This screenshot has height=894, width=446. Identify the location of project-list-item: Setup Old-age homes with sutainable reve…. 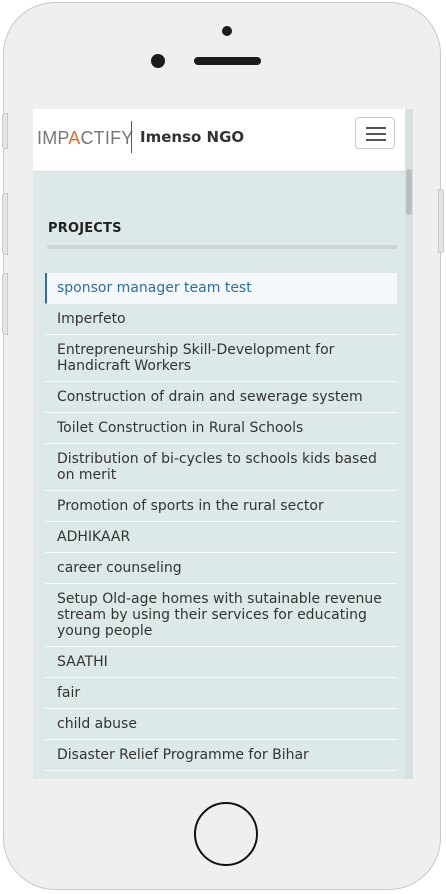
(221, 615).